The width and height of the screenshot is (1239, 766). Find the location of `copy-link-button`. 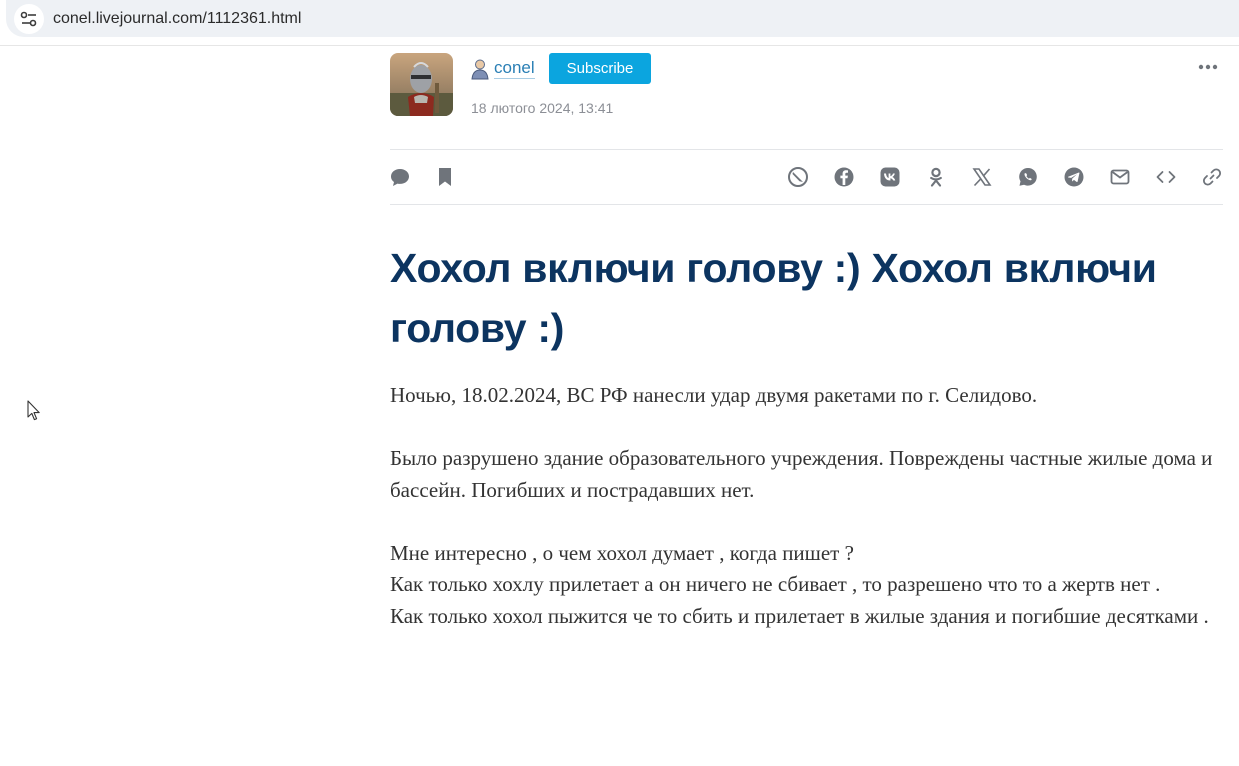

copy-link-button is located at coordinates (1212, 177).